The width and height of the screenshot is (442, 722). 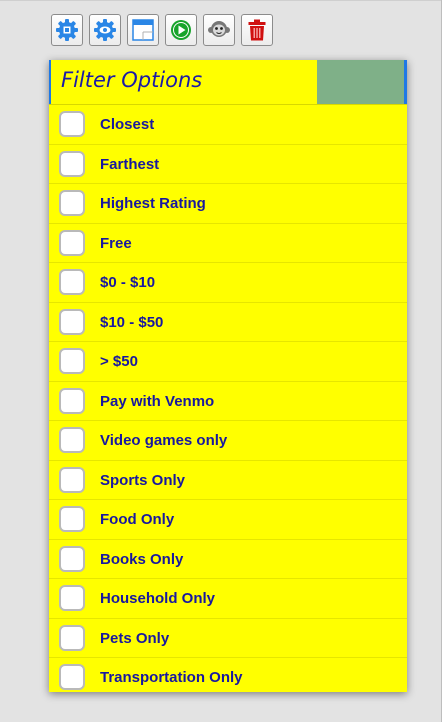 I want to click on monkey-icon, so click(x=219, y=29).